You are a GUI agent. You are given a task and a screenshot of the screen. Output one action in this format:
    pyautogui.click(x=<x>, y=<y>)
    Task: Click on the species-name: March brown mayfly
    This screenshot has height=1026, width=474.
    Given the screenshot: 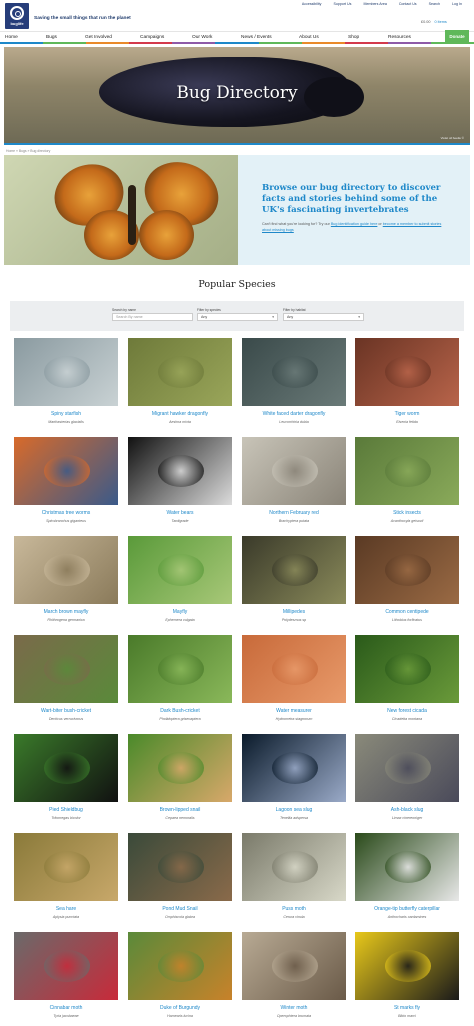 What is the action you would take?
    pyautogui.click(x=66, y=612)
    